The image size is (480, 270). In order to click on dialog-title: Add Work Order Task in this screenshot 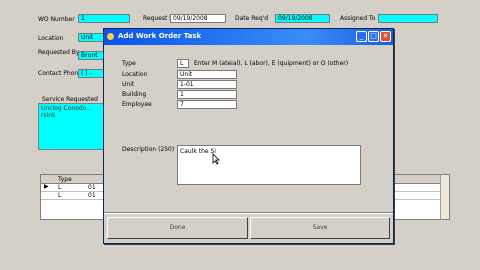, I will do `click(160, 36)`.